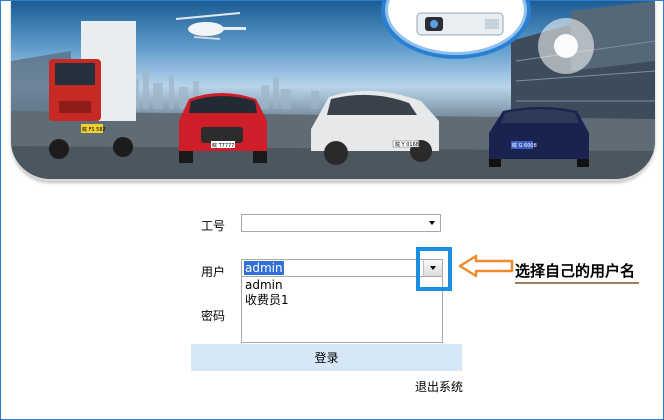 The height and width of the screenshot is (420, 664). I want to click on exit-system-link: 退出系统, so click(439, 386).